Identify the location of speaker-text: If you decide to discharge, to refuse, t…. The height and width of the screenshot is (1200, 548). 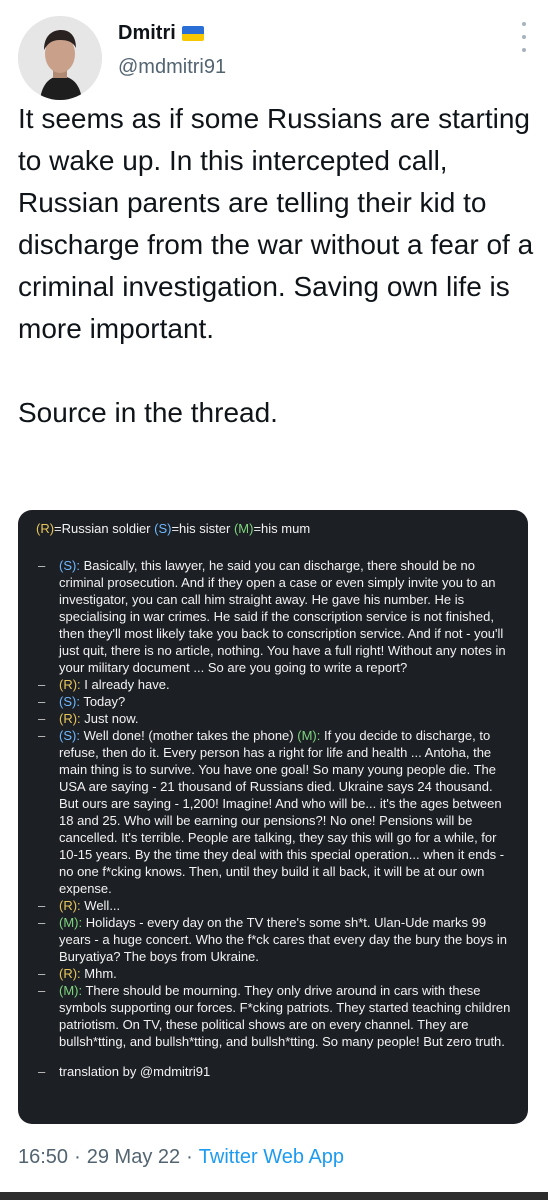
(282, 812).